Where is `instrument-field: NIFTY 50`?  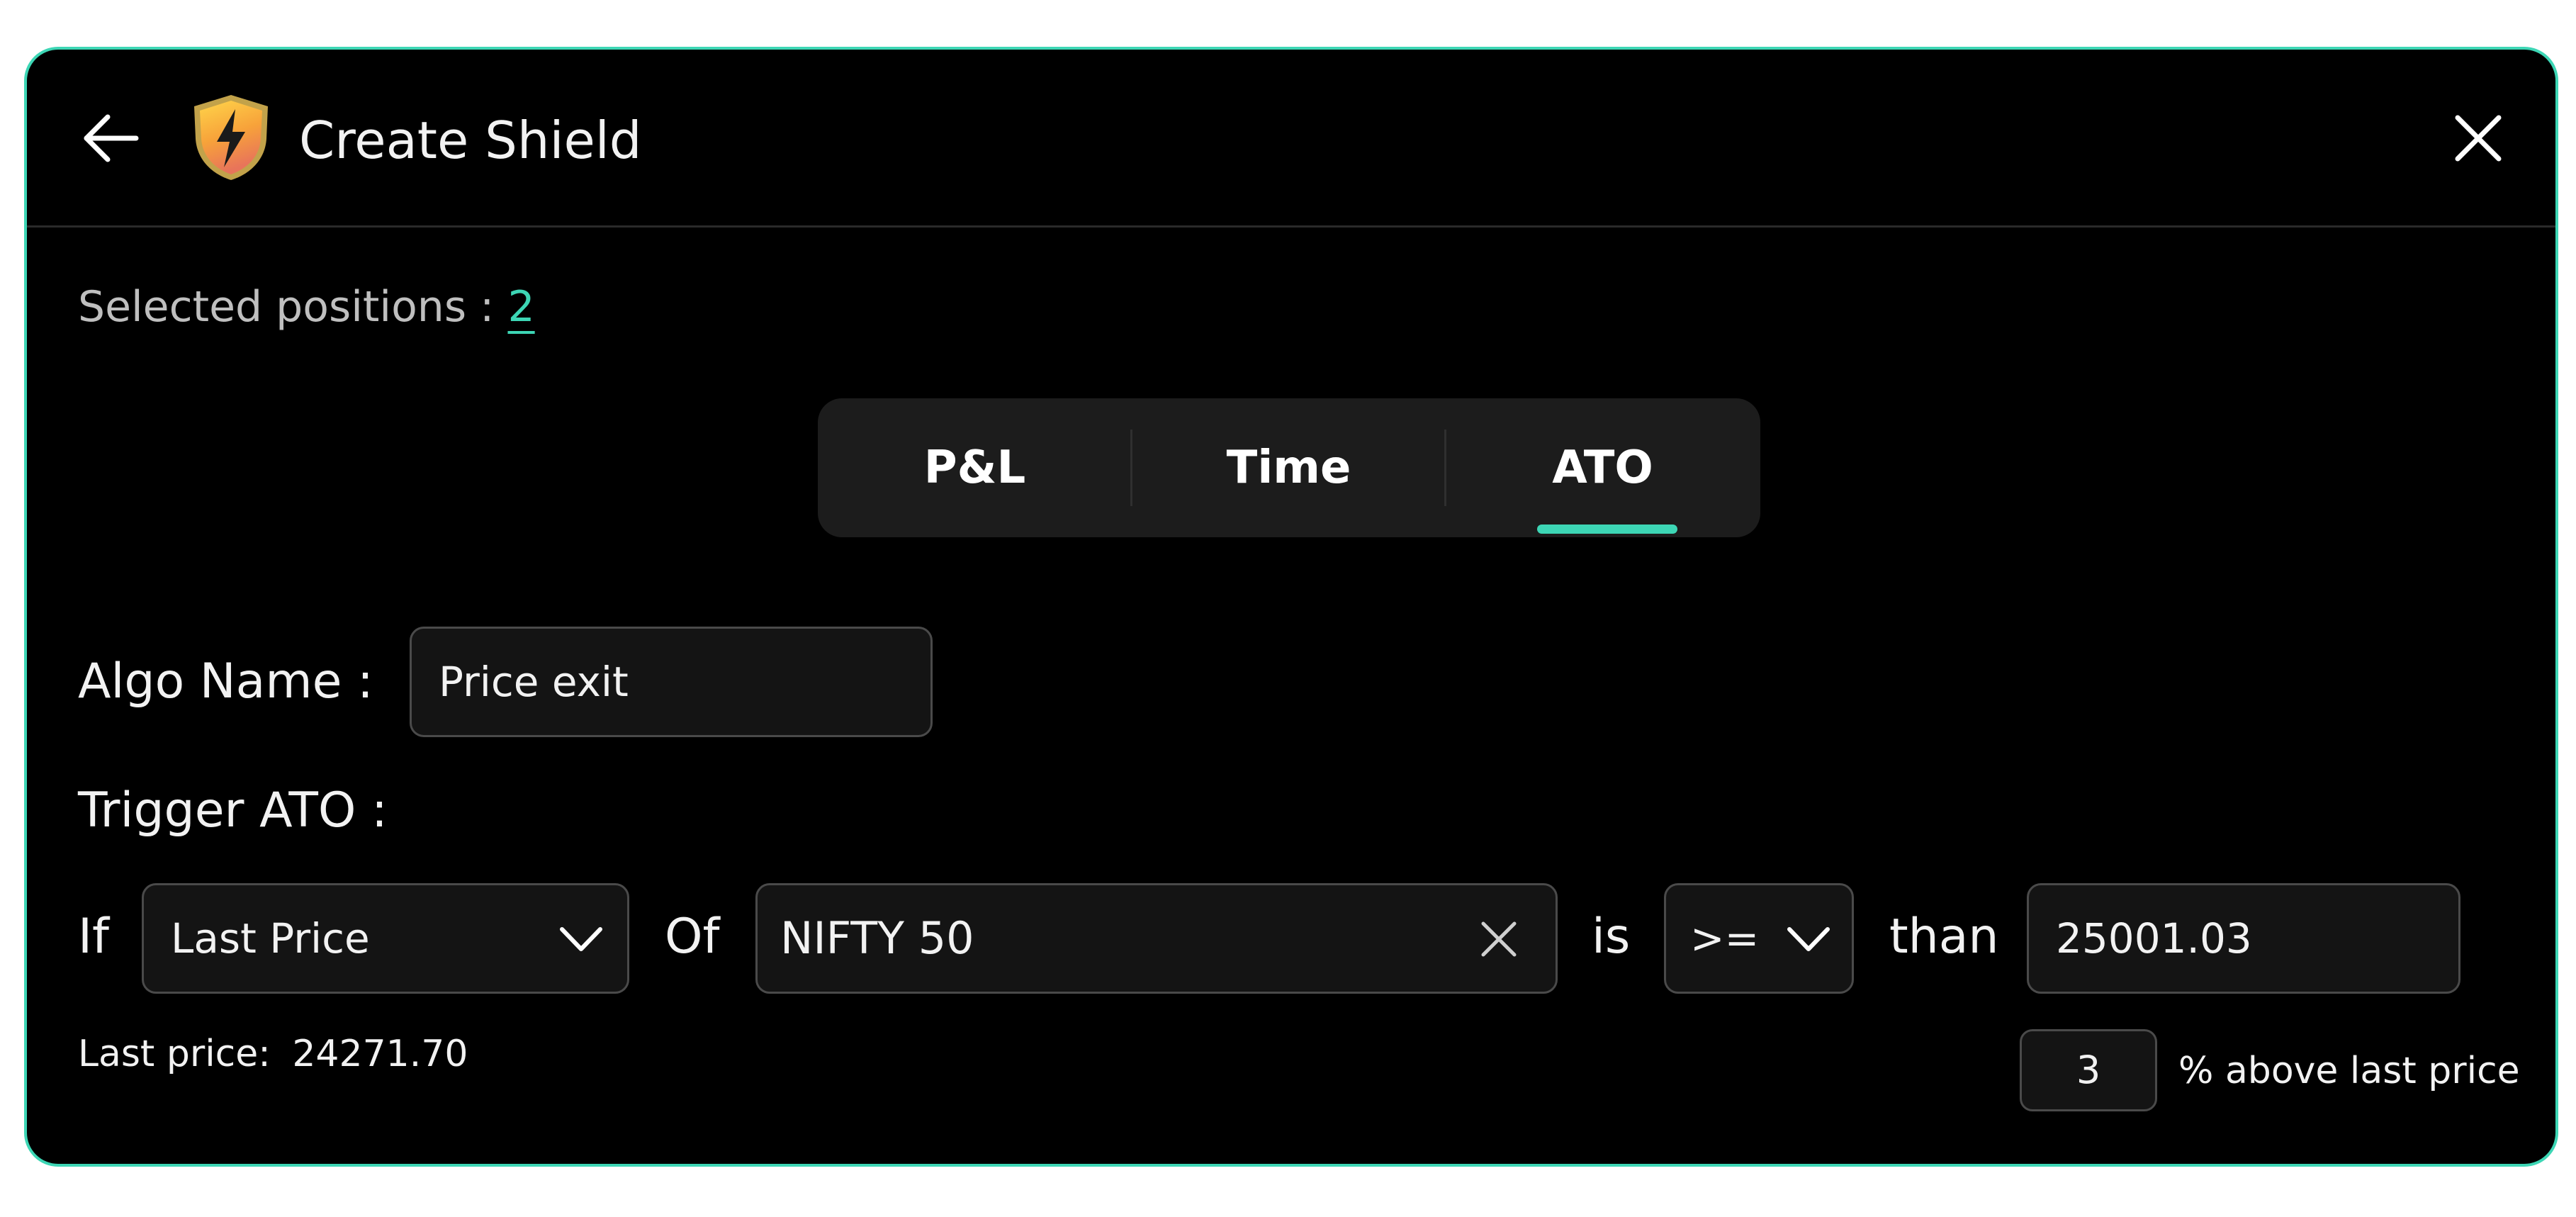
instrument-field: NIFTY 50 is located at coordinates (1156, 938).